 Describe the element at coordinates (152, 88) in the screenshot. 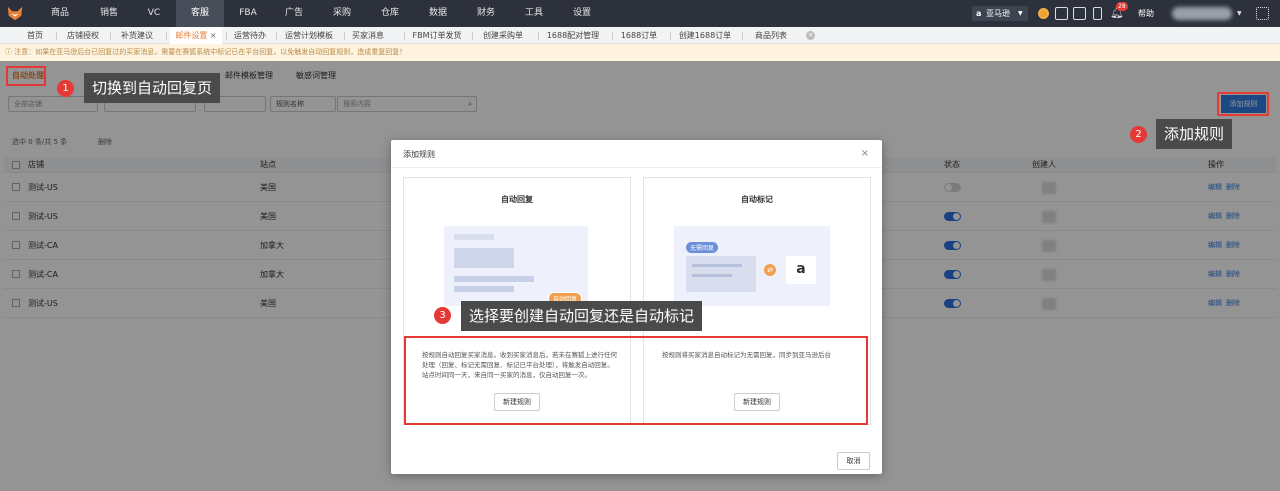

I see `step1-callout: 切换到自动回复页` at that location.